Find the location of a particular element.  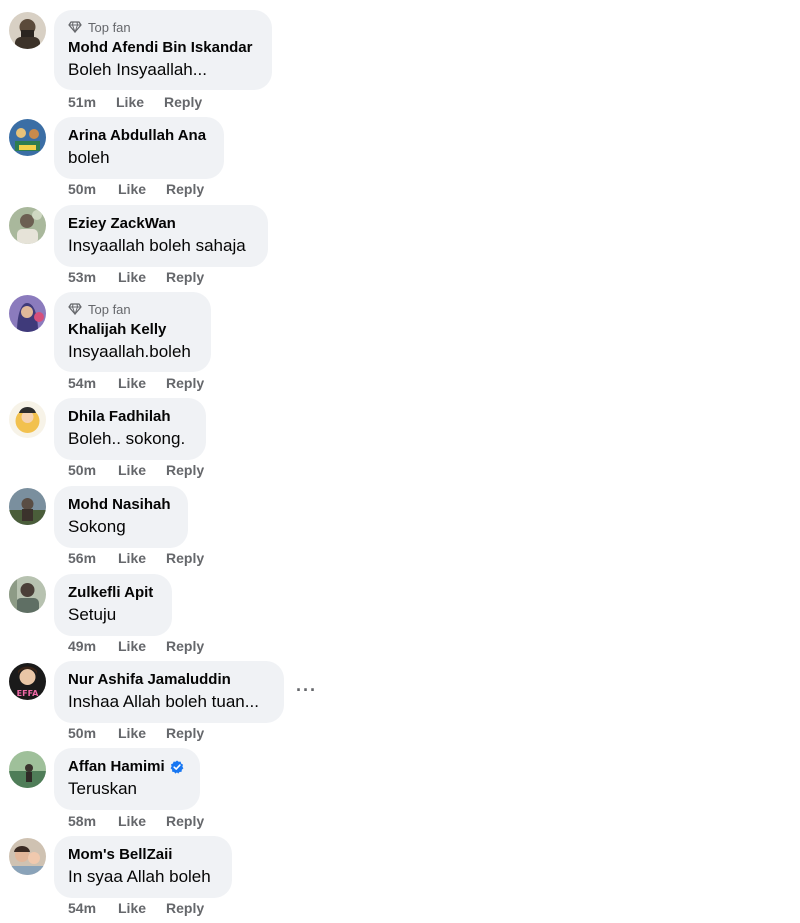

author-name: Mohd Afendi Bin Iskandar is located at coordinates (163, 48).